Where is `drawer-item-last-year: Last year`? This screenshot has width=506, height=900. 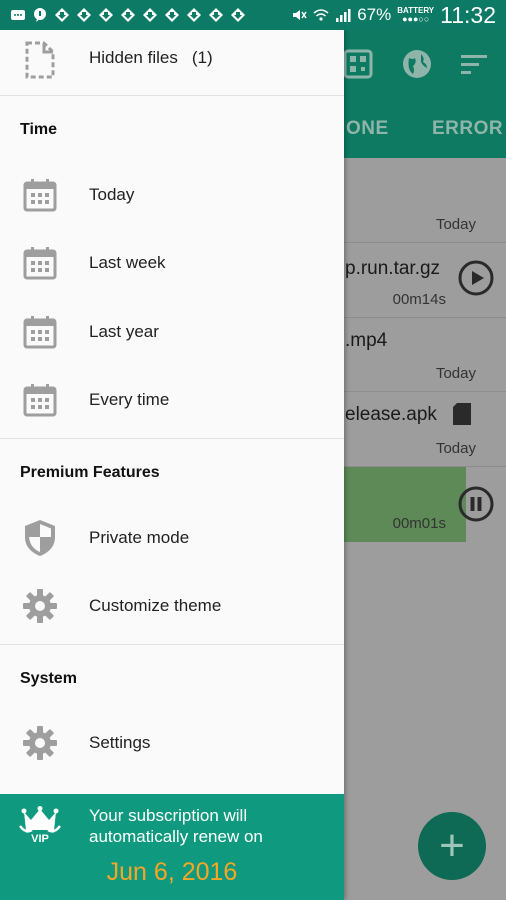
drawer-item-last-year: Last year is located at coordinates (172, 332).